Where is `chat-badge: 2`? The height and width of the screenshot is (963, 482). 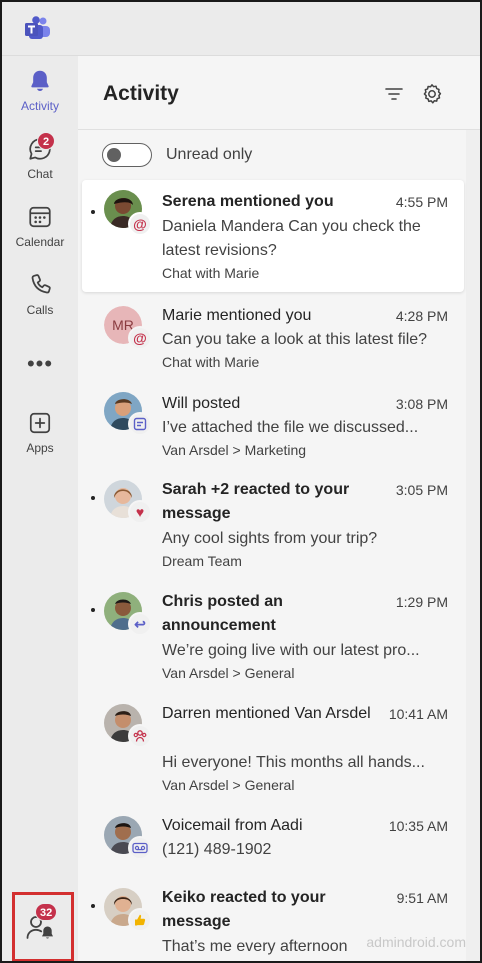 chat-badge: 2 is located at coordinates (46, 141).